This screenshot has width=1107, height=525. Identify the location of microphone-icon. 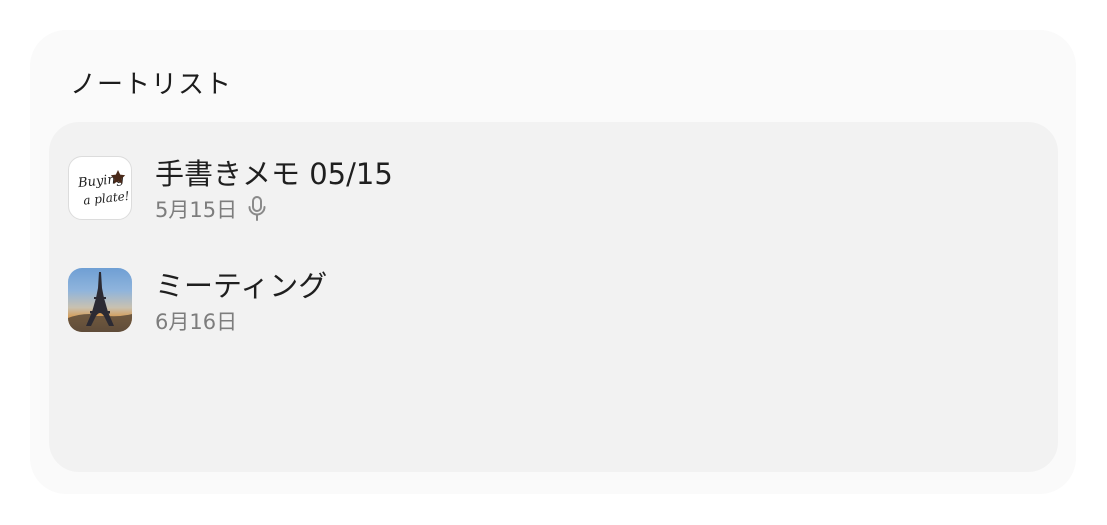
(257, 209).